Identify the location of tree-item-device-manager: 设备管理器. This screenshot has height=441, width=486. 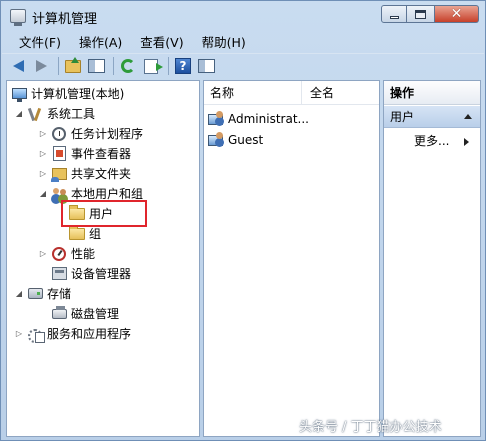
(91, 273).